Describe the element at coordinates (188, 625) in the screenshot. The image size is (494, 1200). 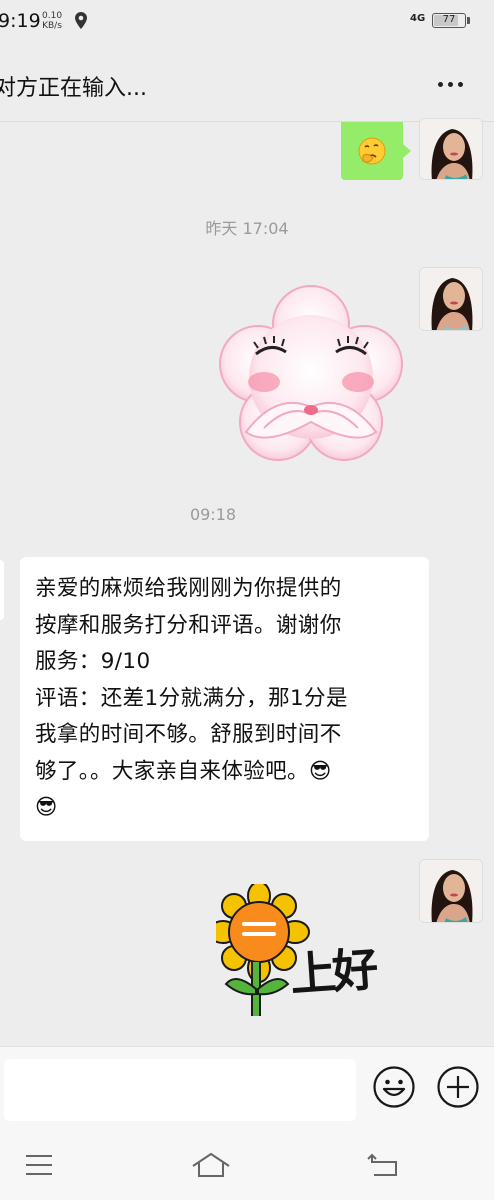
I see `message-line: 按摩和服务打分和评语。谢谢你` at that location.